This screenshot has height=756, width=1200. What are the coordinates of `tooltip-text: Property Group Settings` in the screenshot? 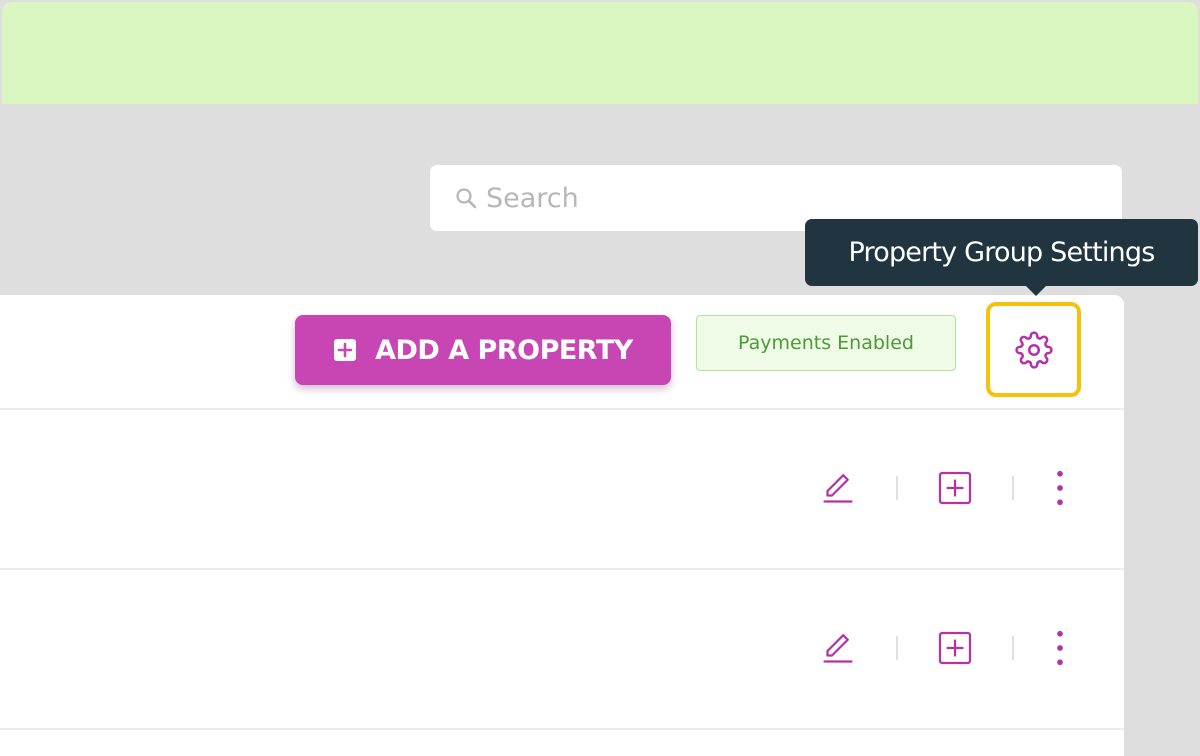 It's located at (1002, 252).